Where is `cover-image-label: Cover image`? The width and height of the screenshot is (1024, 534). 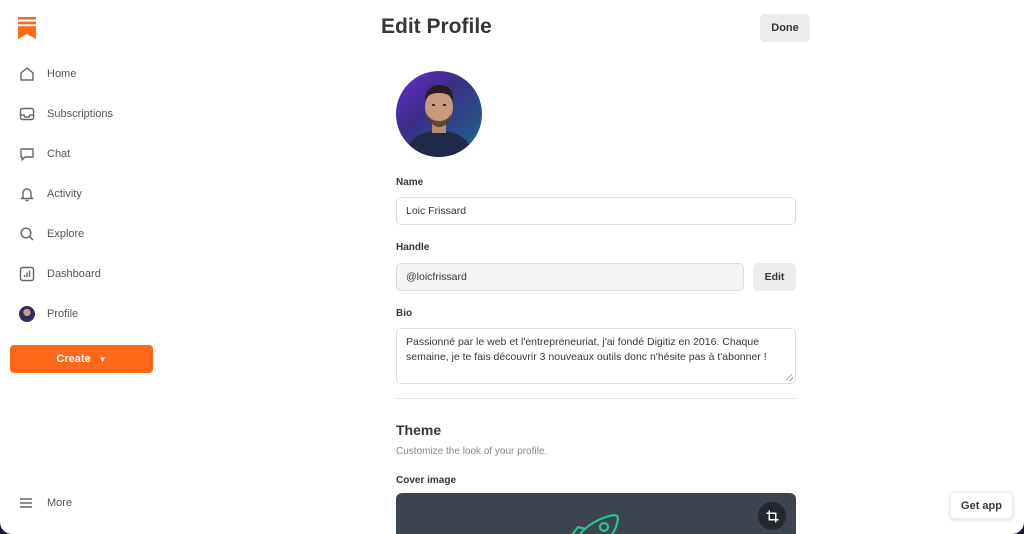 cover-image-label: Cover image is located at coordinates (426, 480).